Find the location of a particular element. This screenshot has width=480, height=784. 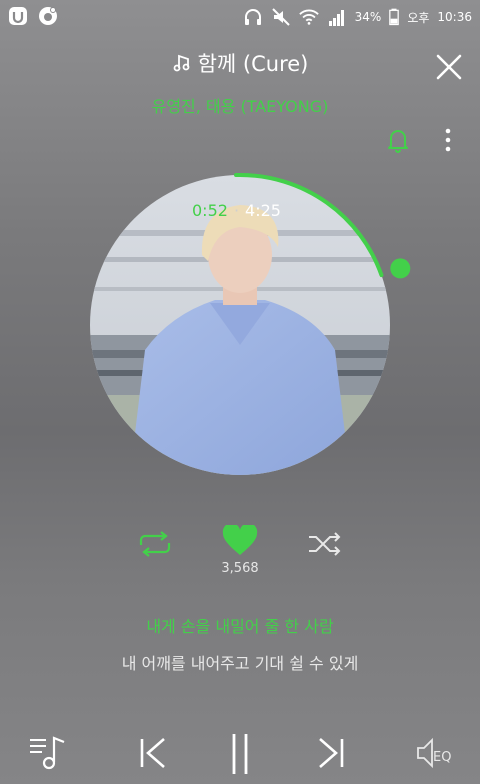

battery-percent: 34% is located at coordinates (368, 17).